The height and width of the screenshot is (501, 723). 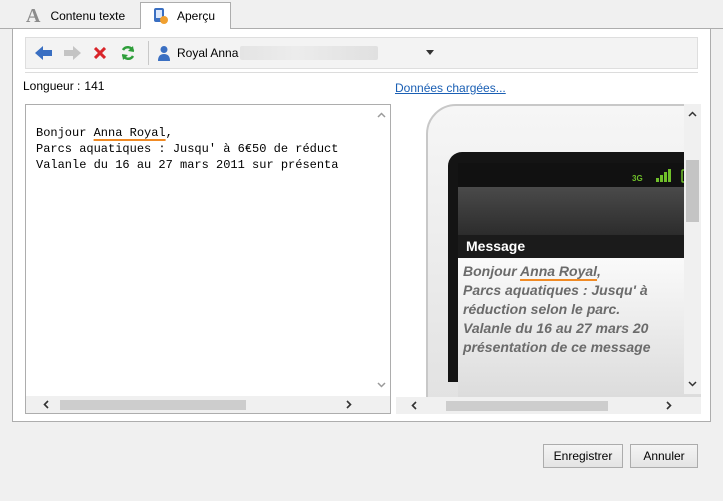 What do you see at coordinates (196, 16) in the screenshot?
I see `tab-preview-label: Aperçu` at bounding box center [196, 16].